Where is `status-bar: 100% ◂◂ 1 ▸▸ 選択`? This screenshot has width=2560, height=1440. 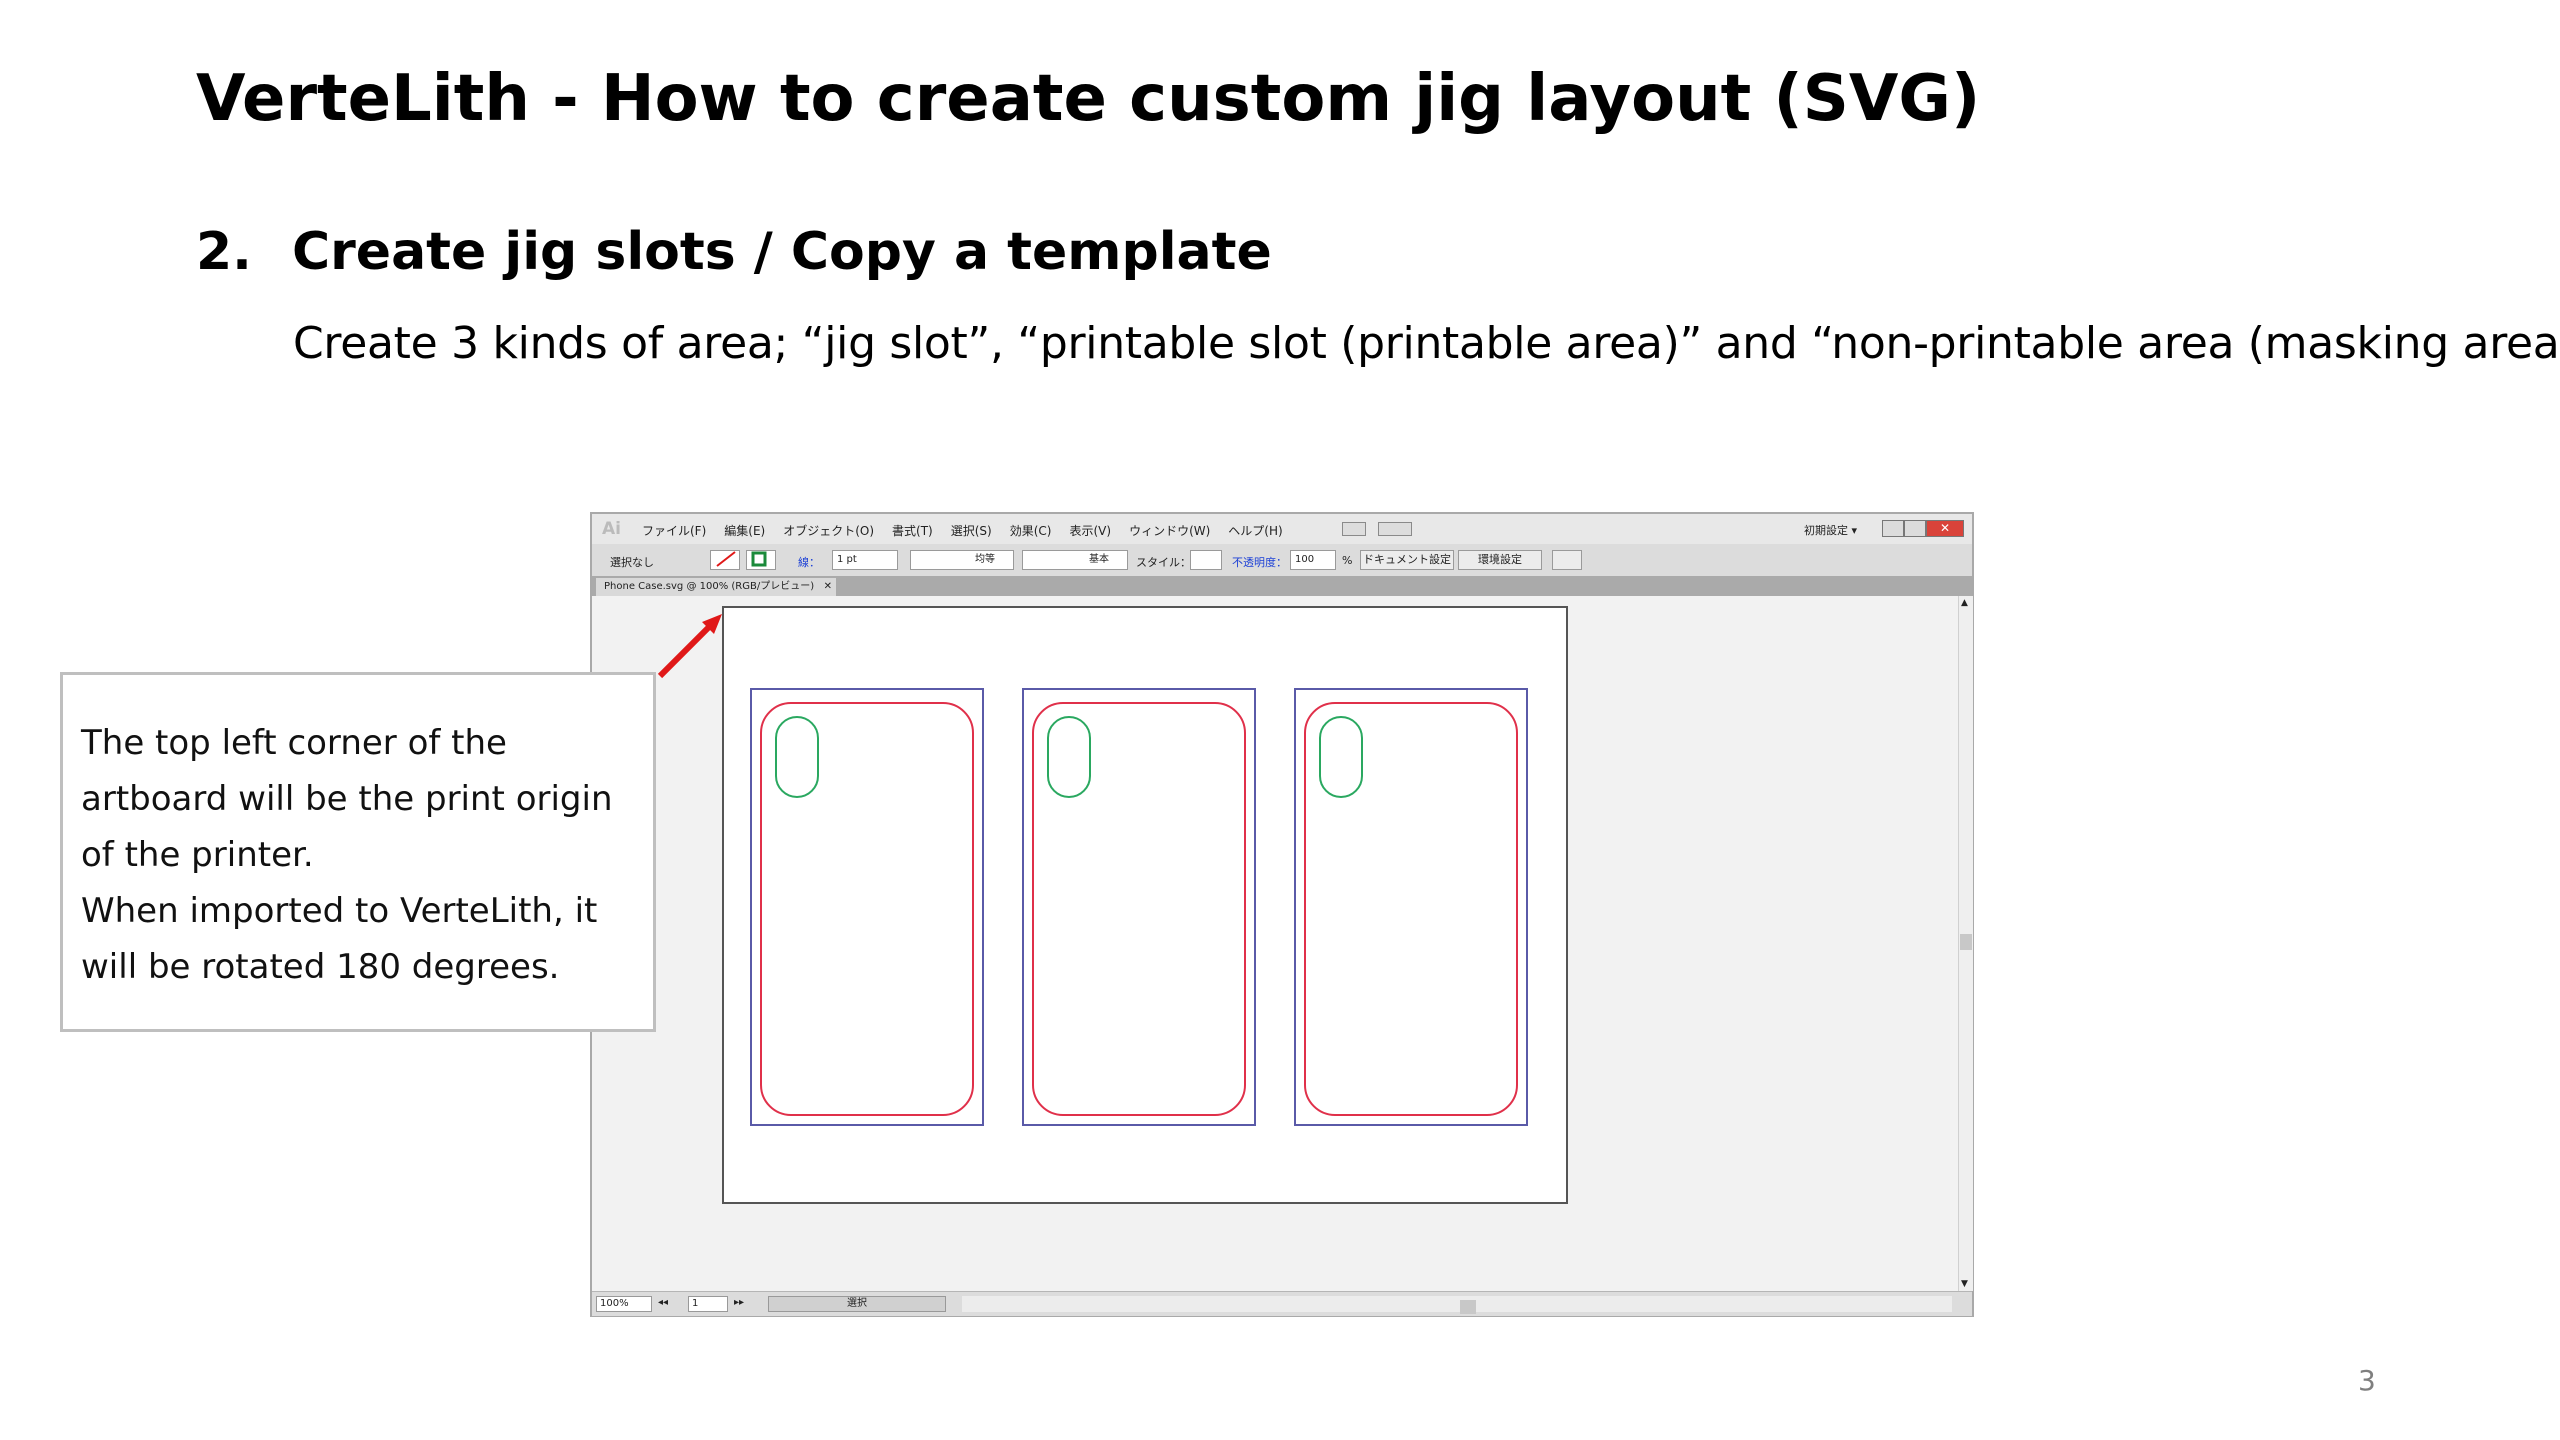
status-bar: 100% ◂◂ 1 ▸▸ 選択 is located at coordinates (1282, 1303).